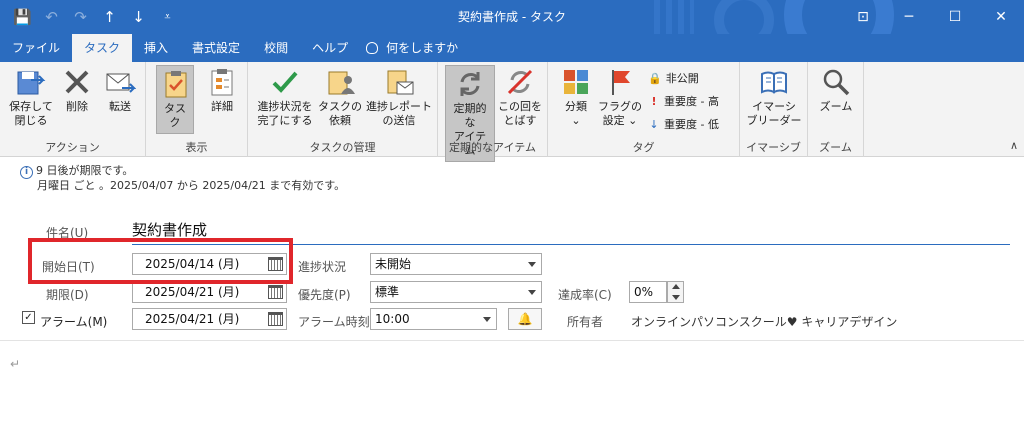 The width and height of the screenshot is (1024, 436). Describe the element at coordinates (683, 101) in the screenshot. I see `high-importance-button: ! 重要度 - 高` at that location.